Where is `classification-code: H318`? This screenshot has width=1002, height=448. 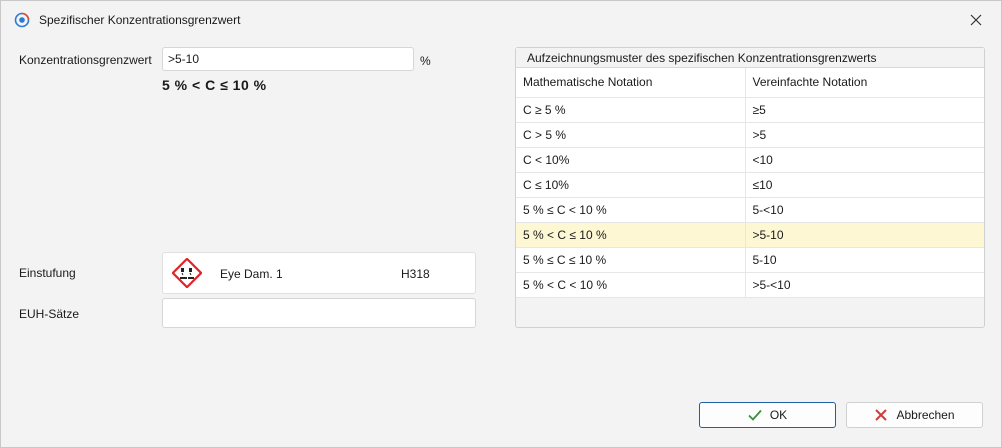 classification-code: H318 is located at coordinates (415, 274).